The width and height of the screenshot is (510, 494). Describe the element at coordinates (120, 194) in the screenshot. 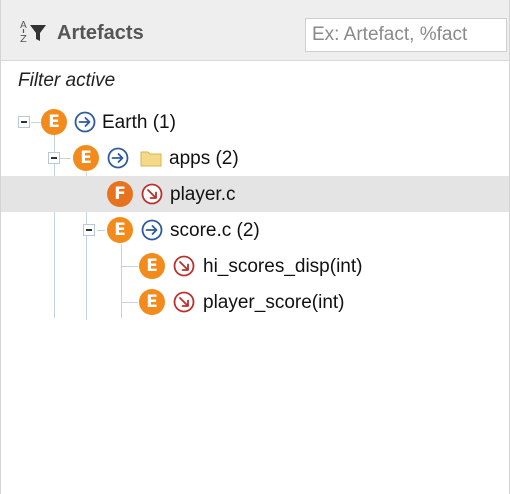

I see `entity-badge-f: F` at that location.